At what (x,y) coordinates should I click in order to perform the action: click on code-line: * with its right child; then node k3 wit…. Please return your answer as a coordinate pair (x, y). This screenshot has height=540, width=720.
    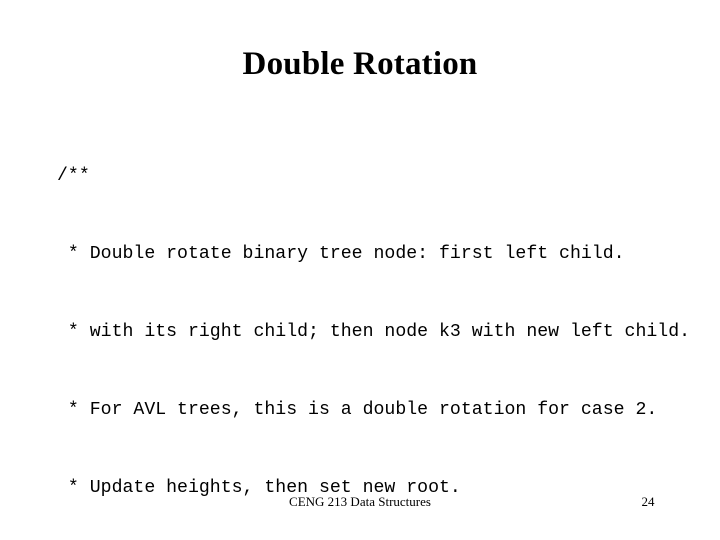
    Looking at the image, I should click on (374, 332).